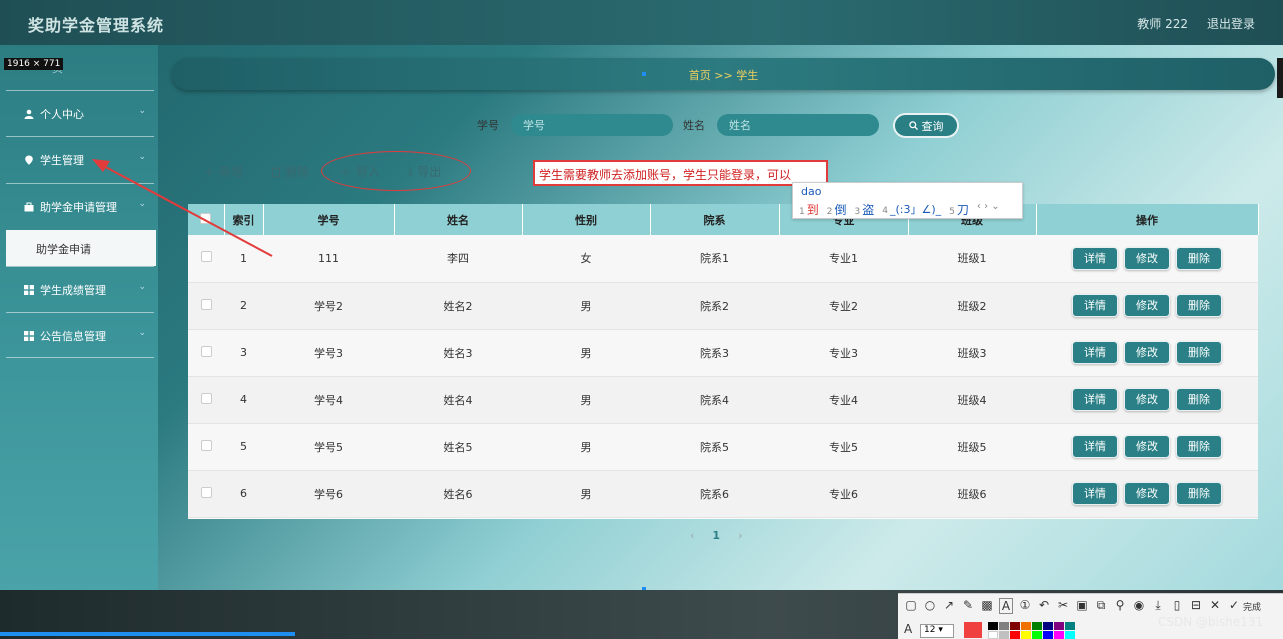 This screenshot has width=1283, height=639. What do you see at coordinates (937, 631) in the screenshot?
I see `font-size-select: 12 ▾` at bounding box center [937, 631].